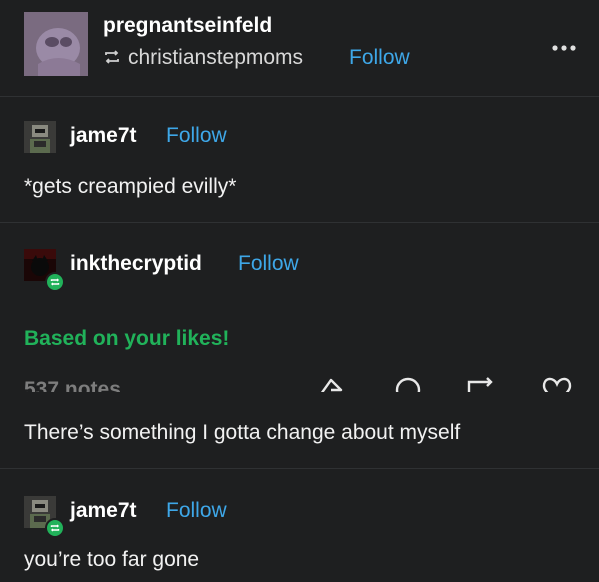  What do you see at coordinates (215, 58) in the screenshot?
I see `reblogged-from-username: christianstepmoms` at bounding box center [215, 58].